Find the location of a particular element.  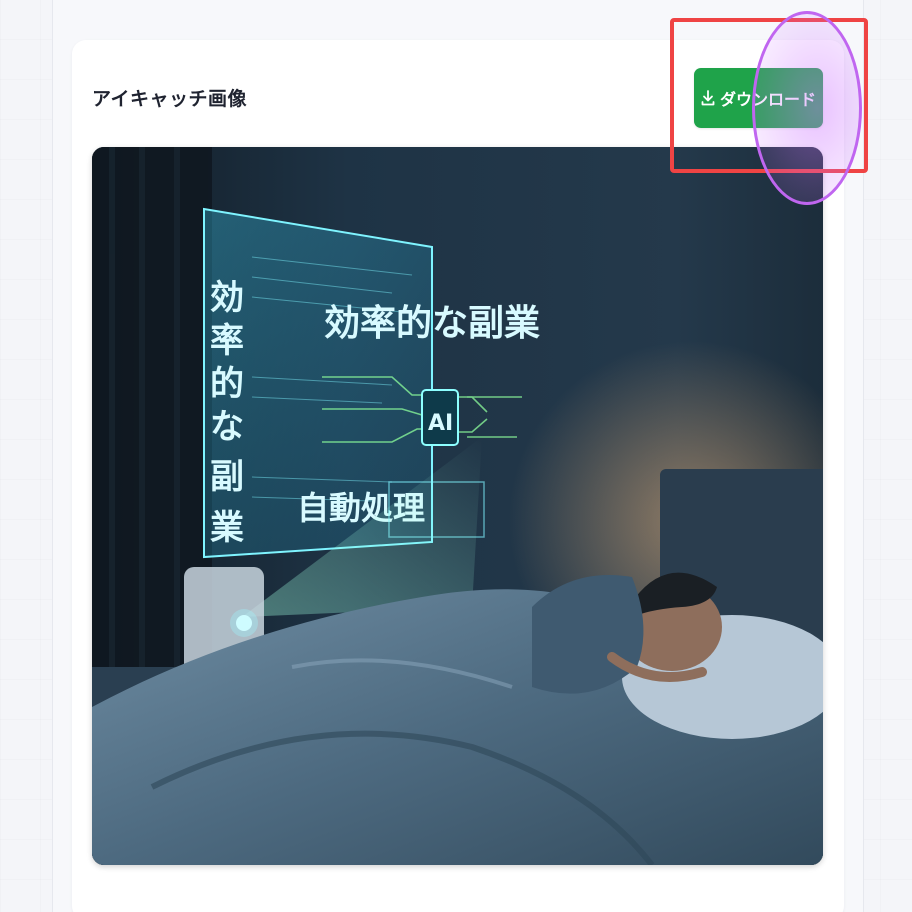

vertical-text-3: 的 is located at coordinates (227, 384).